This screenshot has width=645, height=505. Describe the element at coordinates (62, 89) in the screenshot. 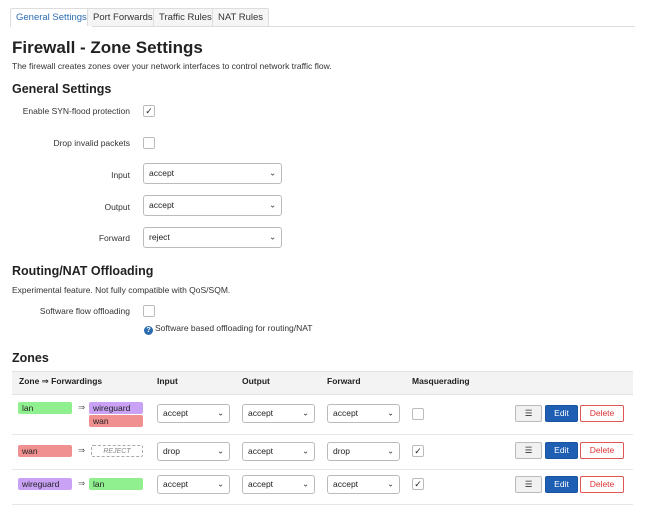

I see `general-settings-heading: General Settings` at that location.